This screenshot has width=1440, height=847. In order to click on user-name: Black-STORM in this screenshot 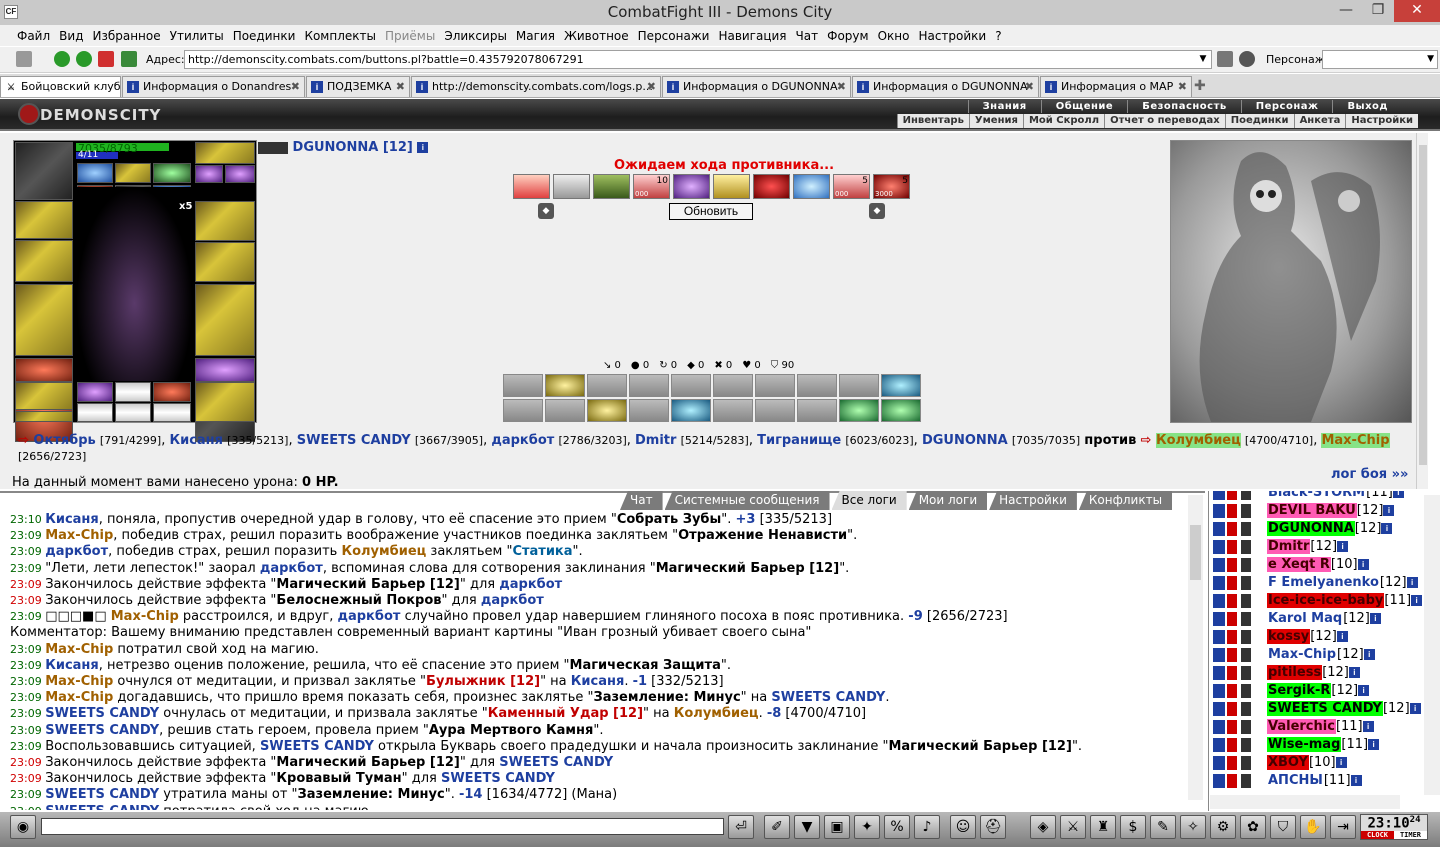, I will do `click(1316, 495)`.